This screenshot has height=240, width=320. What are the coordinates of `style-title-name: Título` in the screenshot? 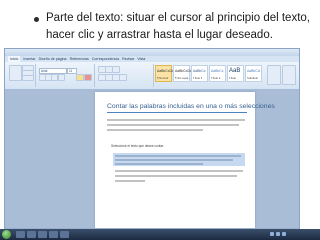 It's located at (232, 78).